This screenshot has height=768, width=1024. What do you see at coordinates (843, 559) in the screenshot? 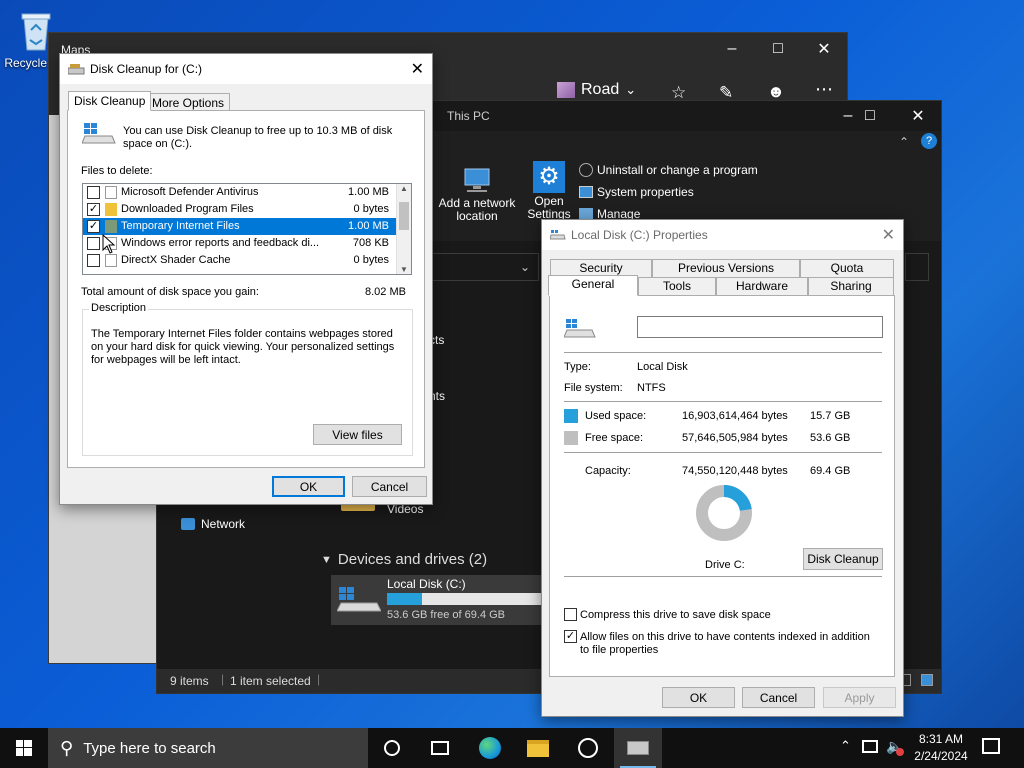
I see `disk-cleanup-button: Disk Cleanup` at bounding box center [843, 559].